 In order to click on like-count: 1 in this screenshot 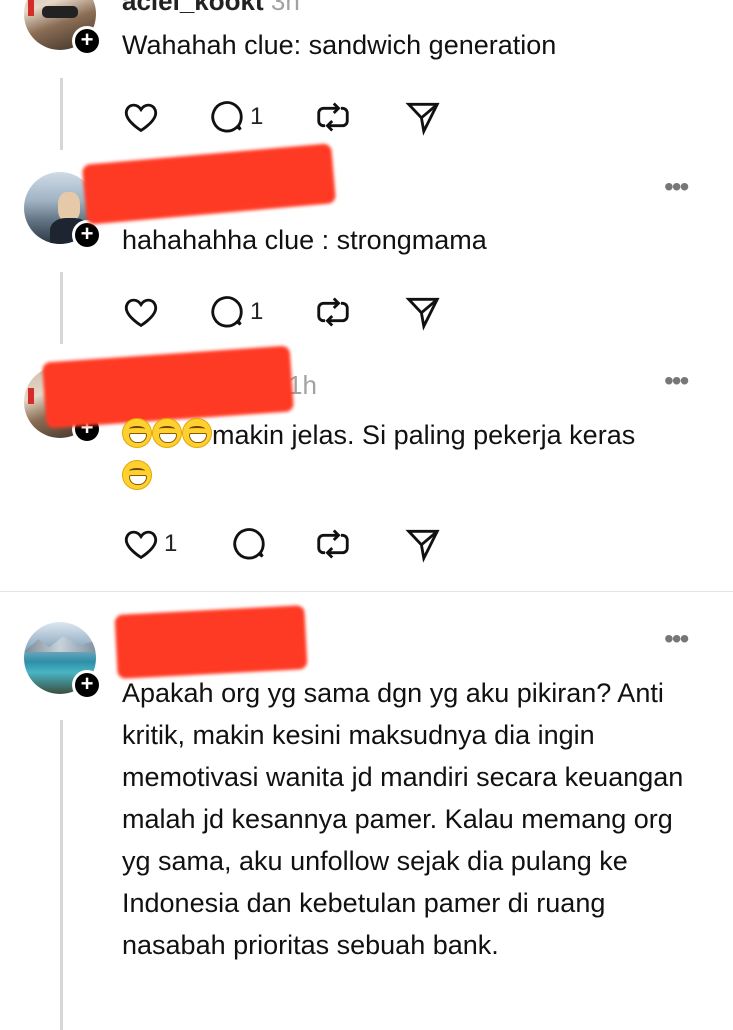, I will do `click(171, 543)`.